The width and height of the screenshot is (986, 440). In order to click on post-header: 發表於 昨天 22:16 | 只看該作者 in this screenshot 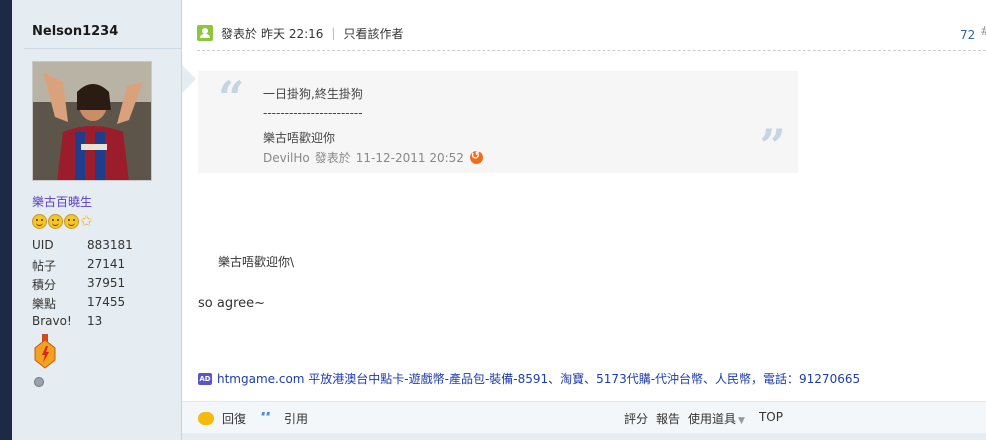, I will do `click(300, 33)`.